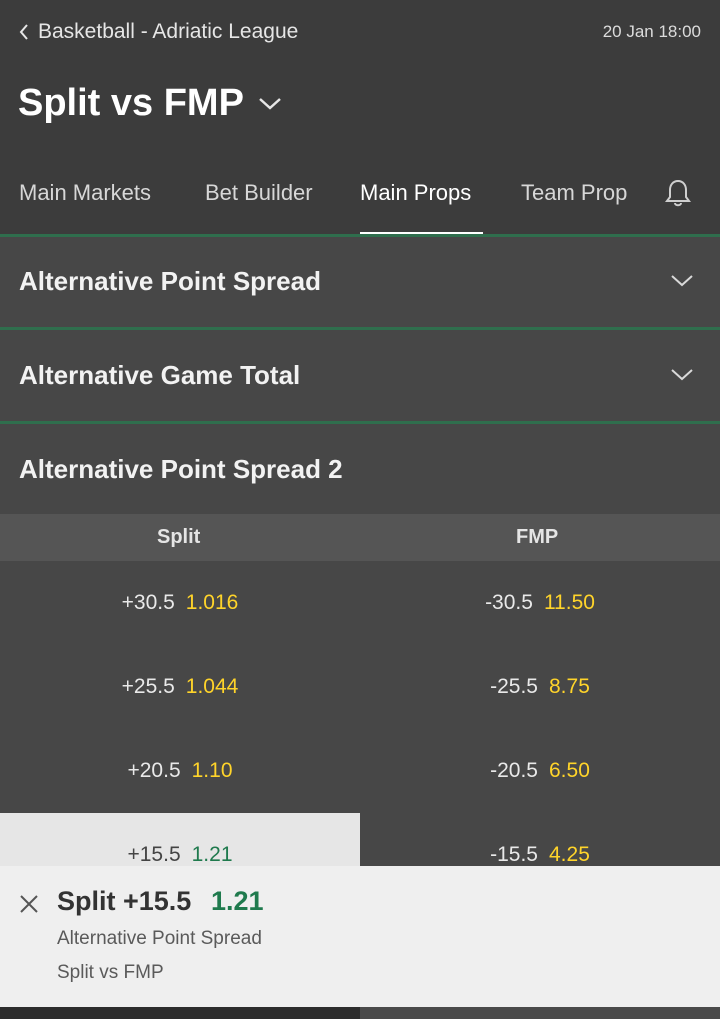 The image size is (720, 1019). What do you see at coordinates (154, 770) in the screenshot?
I see `handicap-line: +20.5` at bounding box center [154, 770].